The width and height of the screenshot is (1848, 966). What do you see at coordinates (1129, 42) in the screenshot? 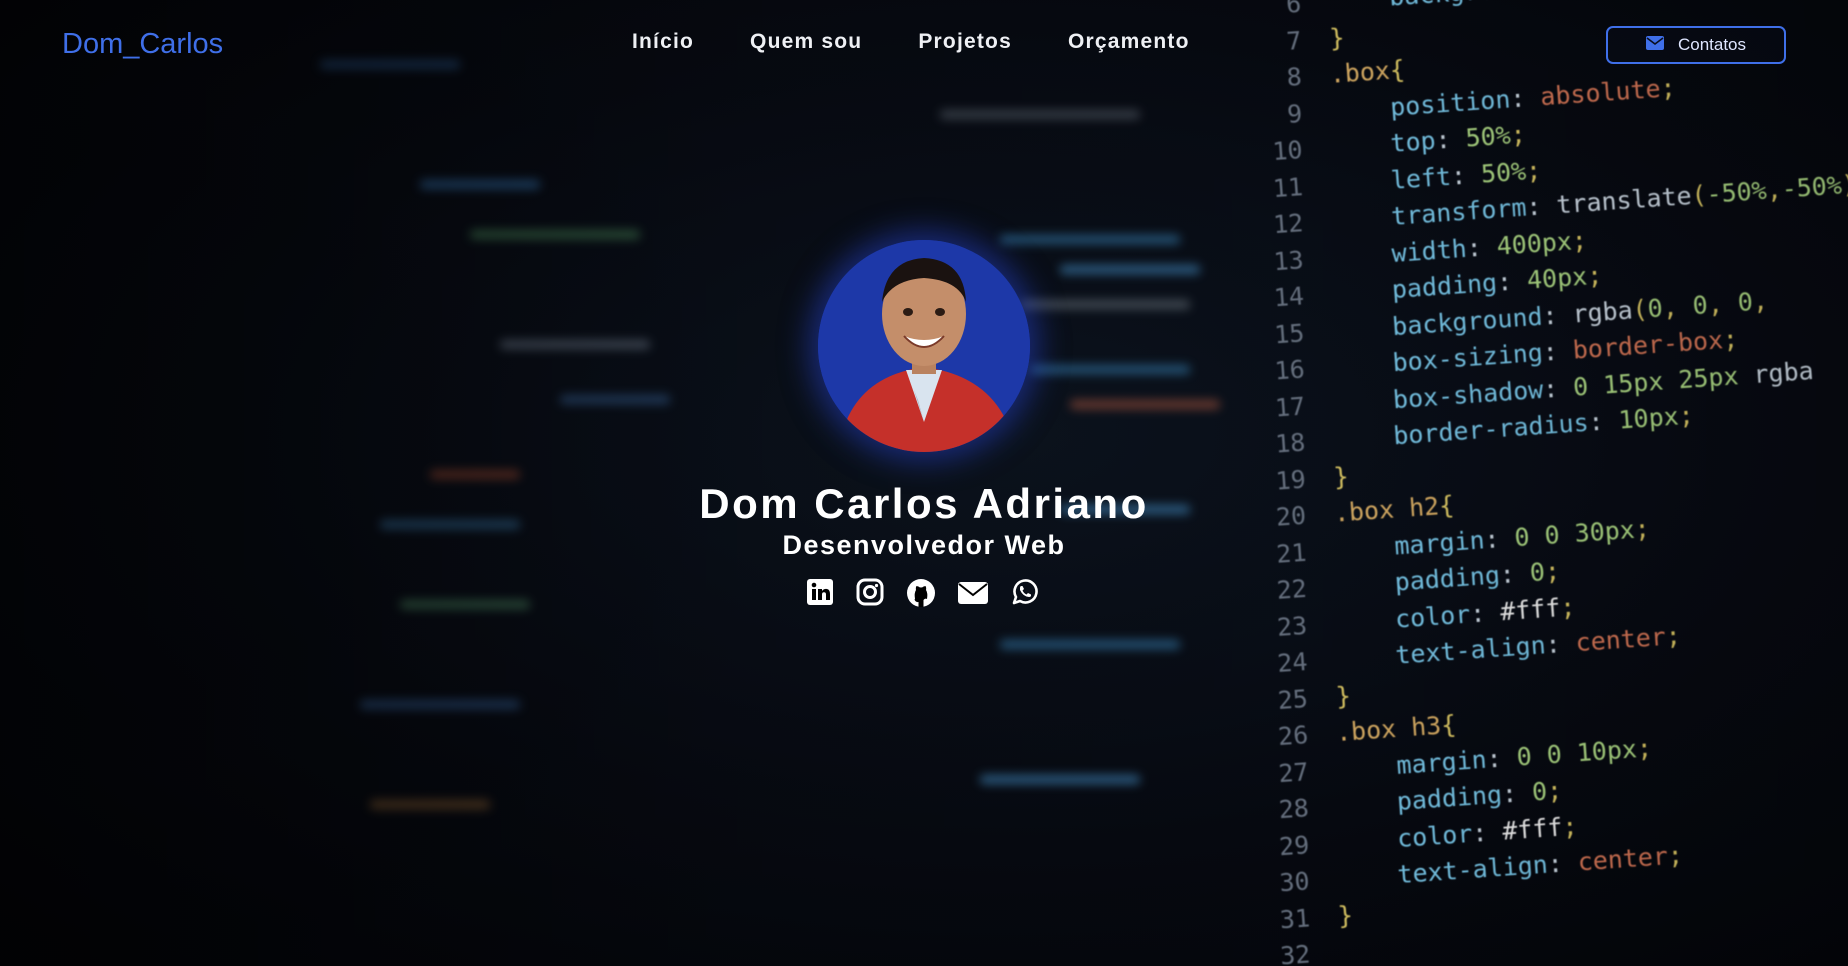
I see `nav-item-orcamento: Orçamento` at bounding box center [1129, 42].